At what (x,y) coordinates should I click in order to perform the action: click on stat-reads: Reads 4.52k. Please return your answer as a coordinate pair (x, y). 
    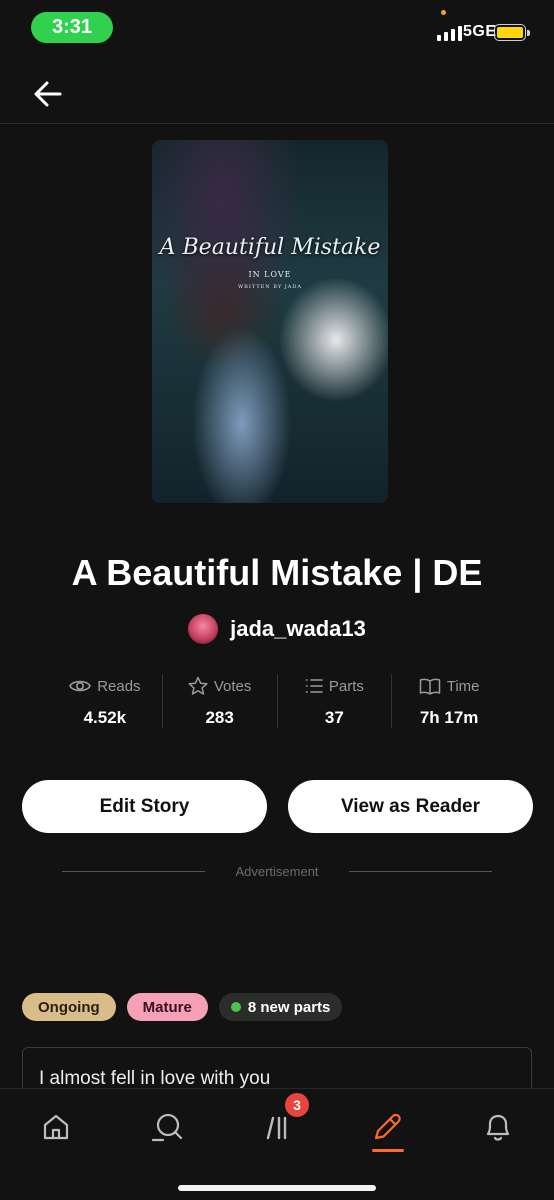
    Looking at the image, I should click on (105, 701).